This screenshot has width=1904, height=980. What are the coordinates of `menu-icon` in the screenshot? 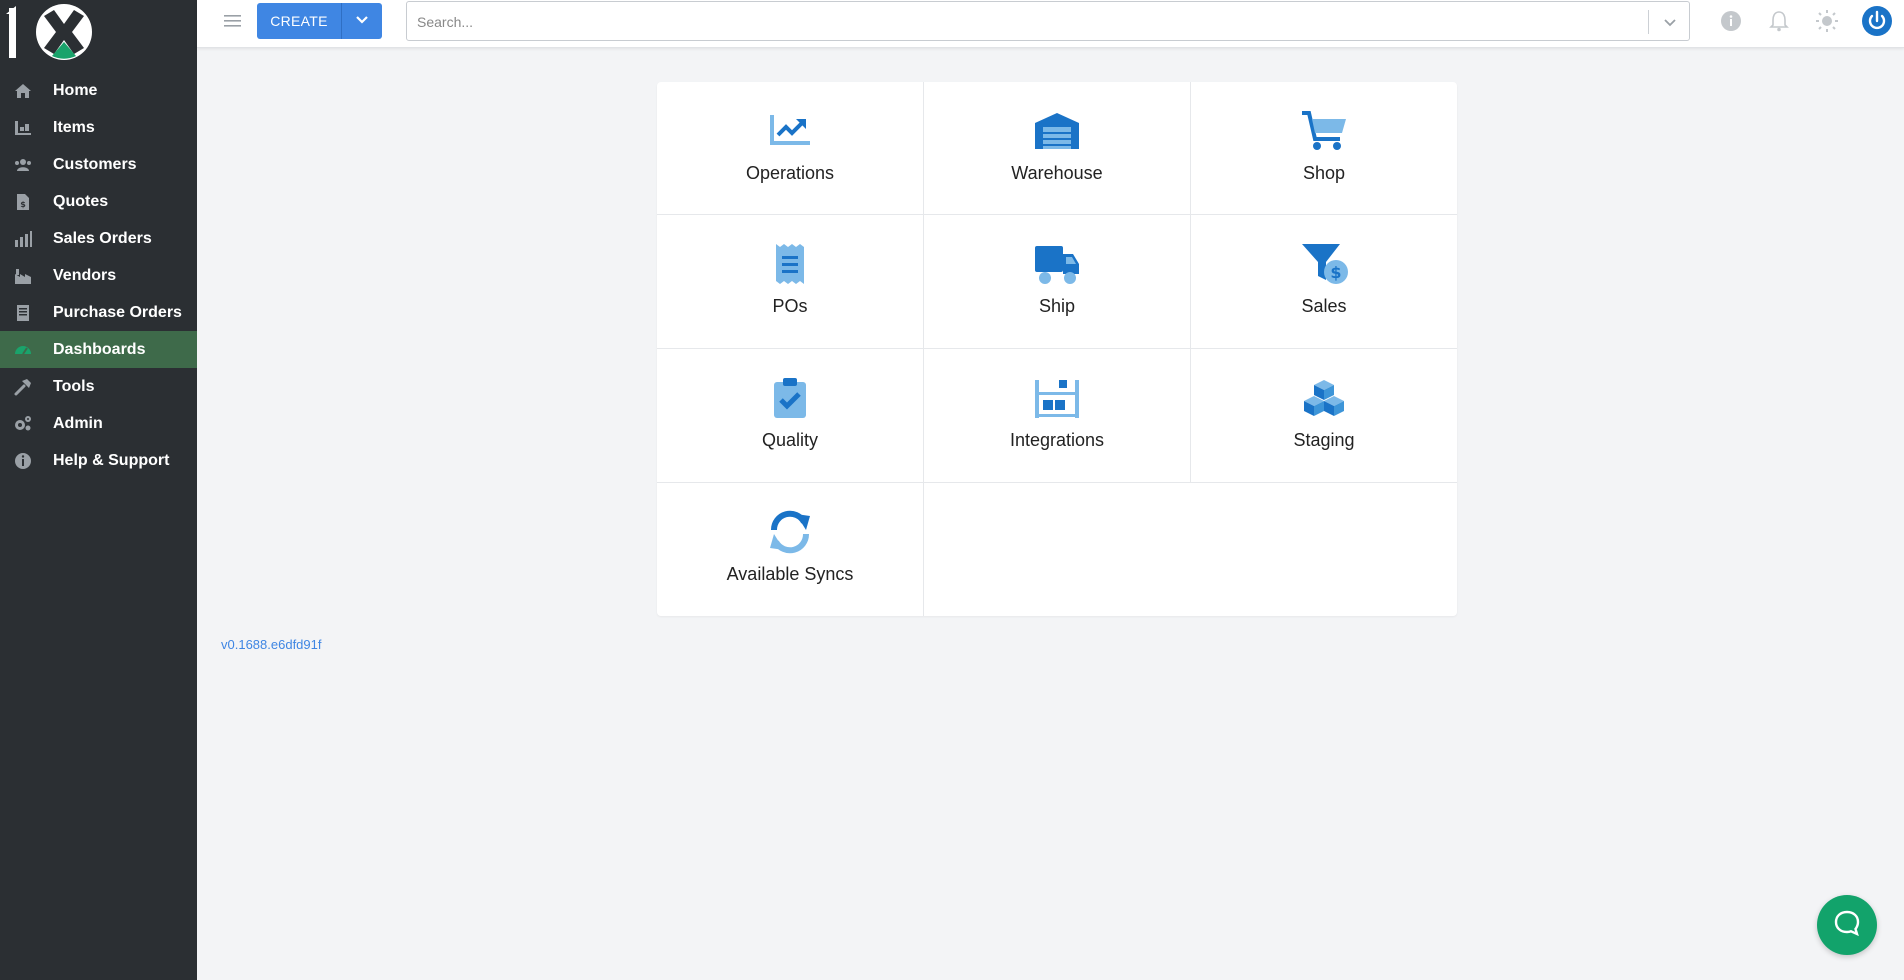 It's located at (233, 21).